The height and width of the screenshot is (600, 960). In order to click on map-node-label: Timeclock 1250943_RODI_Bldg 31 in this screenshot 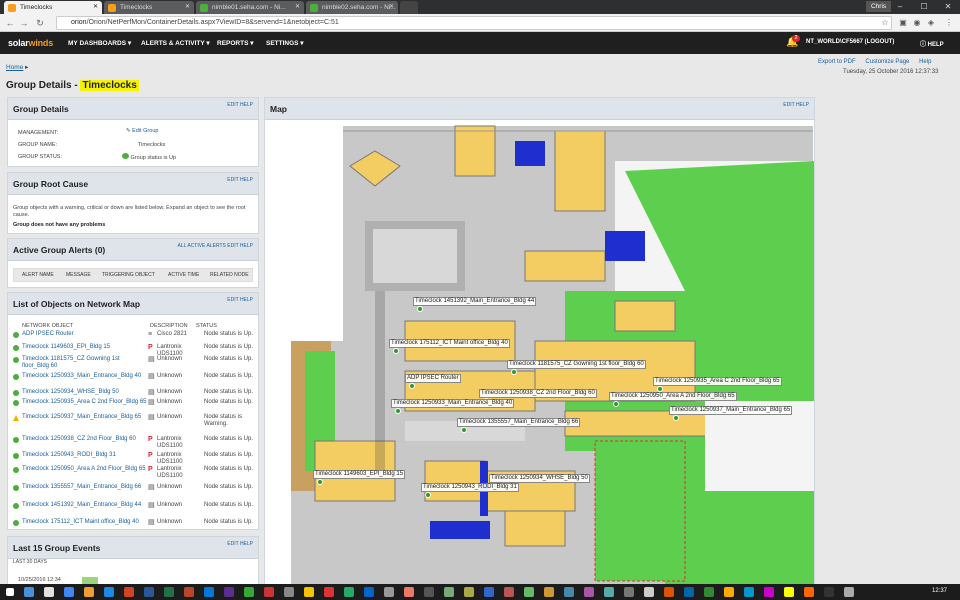, I will do `click(470, 487)`.